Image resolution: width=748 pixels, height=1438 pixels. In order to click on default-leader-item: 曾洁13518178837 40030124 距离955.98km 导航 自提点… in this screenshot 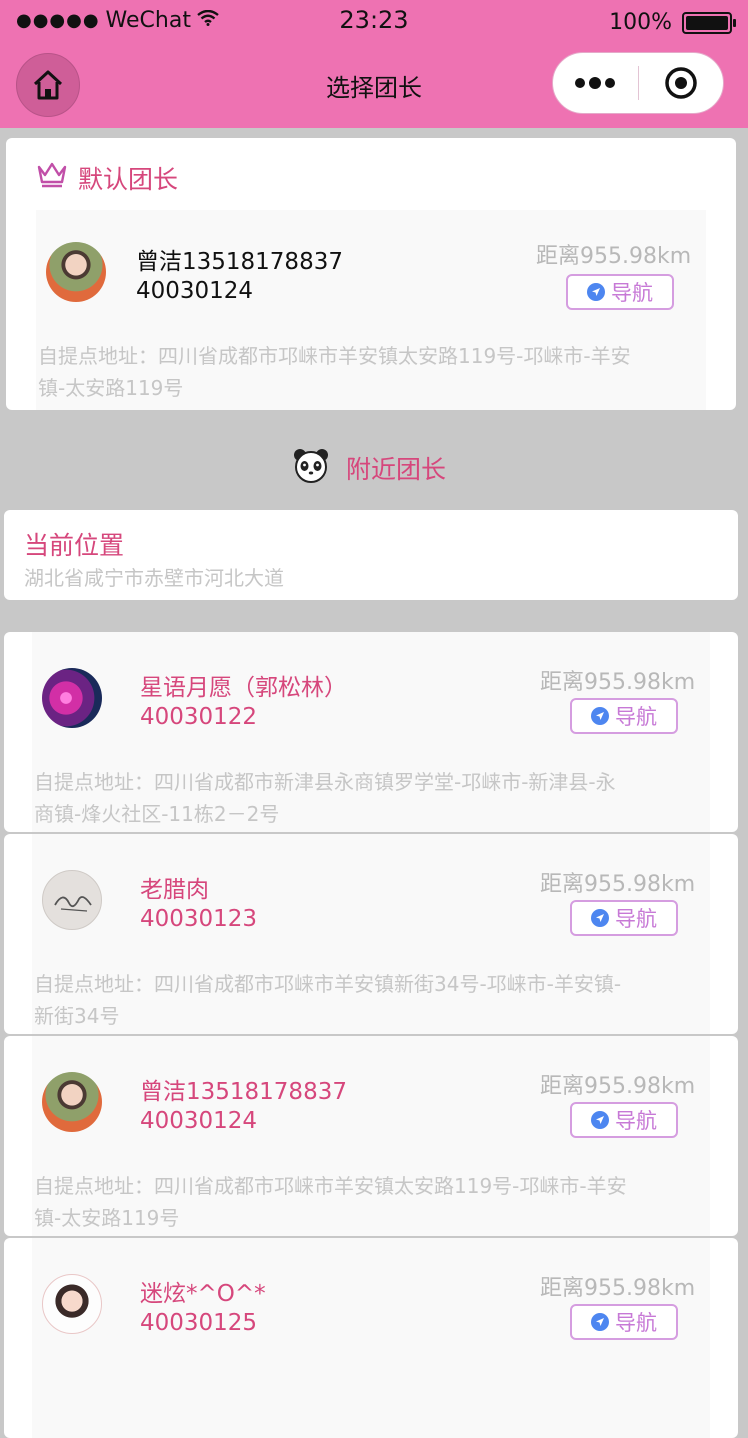, I will do `click(371, 310)`.